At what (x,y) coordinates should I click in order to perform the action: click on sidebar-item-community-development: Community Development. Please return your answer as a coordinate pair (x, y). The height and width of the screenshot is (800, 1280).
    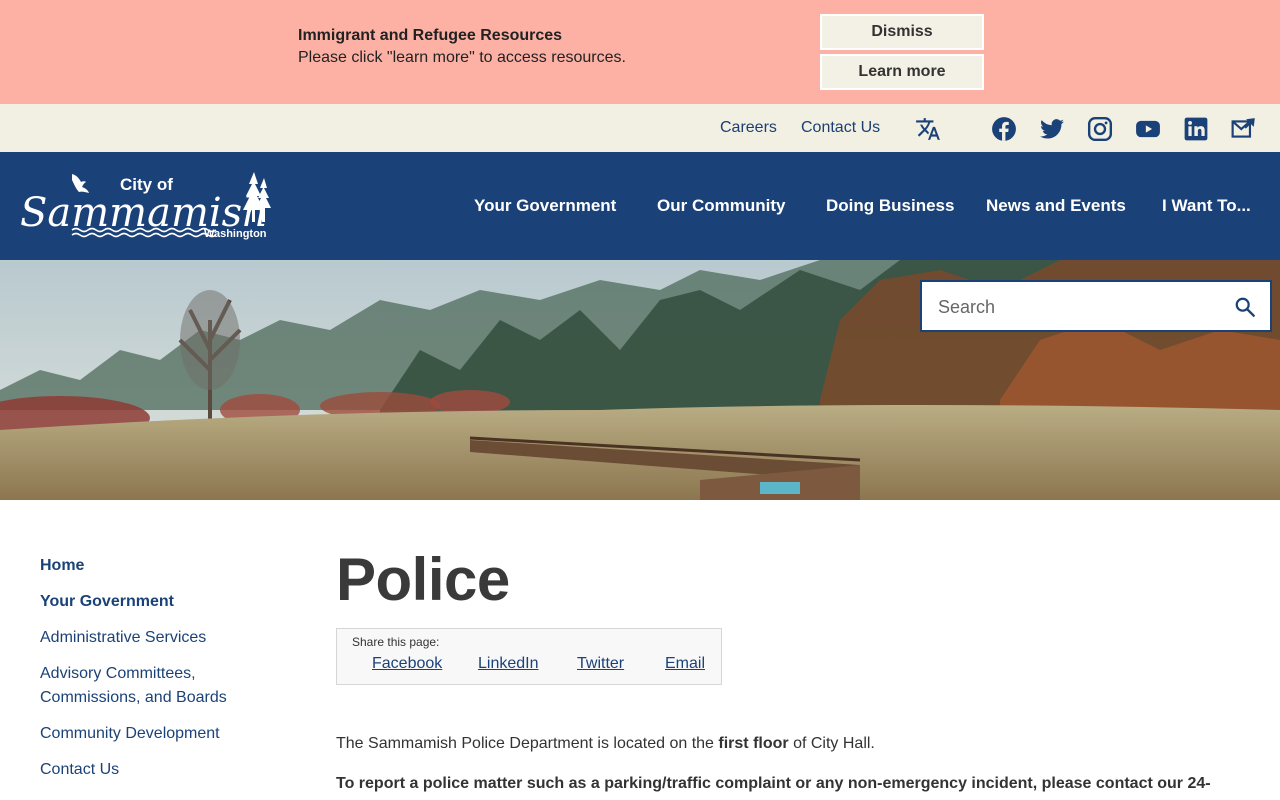
    Looking at the image, I should click on (155, 734).